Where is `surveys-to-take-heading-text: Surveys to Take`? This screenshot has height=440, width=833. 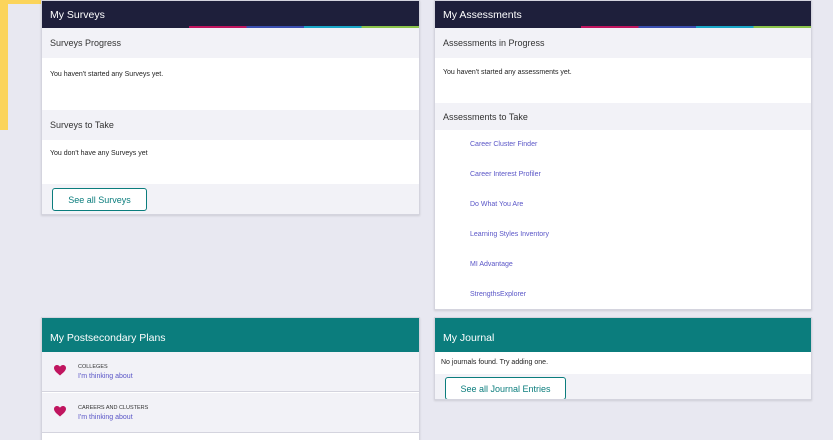 surveys-to-take-heading-text: Surveys to Take is located at coordinates (82, 125).